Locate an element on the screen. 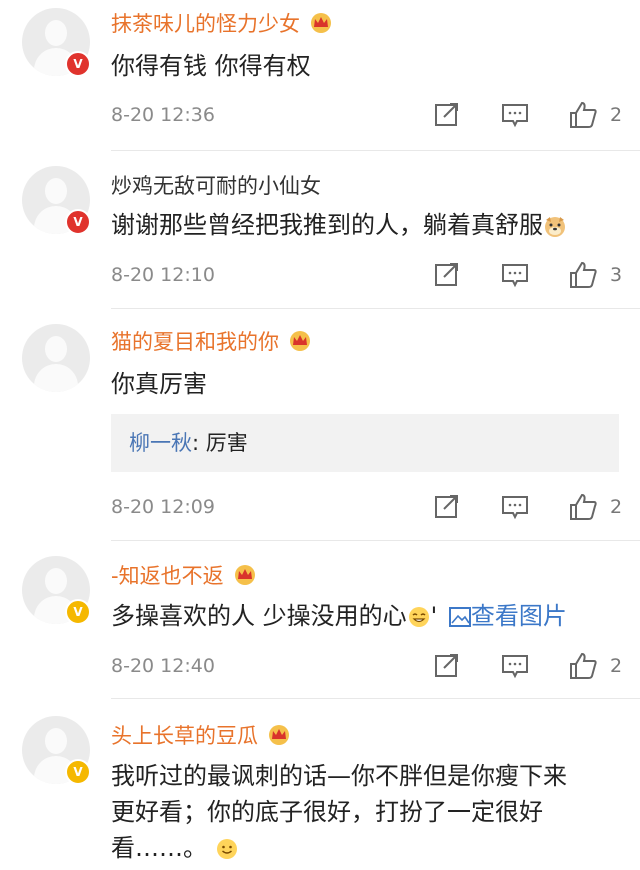 The width and height of the screenshot is (640, 870). image-icon is located at coordinates (459, 617).